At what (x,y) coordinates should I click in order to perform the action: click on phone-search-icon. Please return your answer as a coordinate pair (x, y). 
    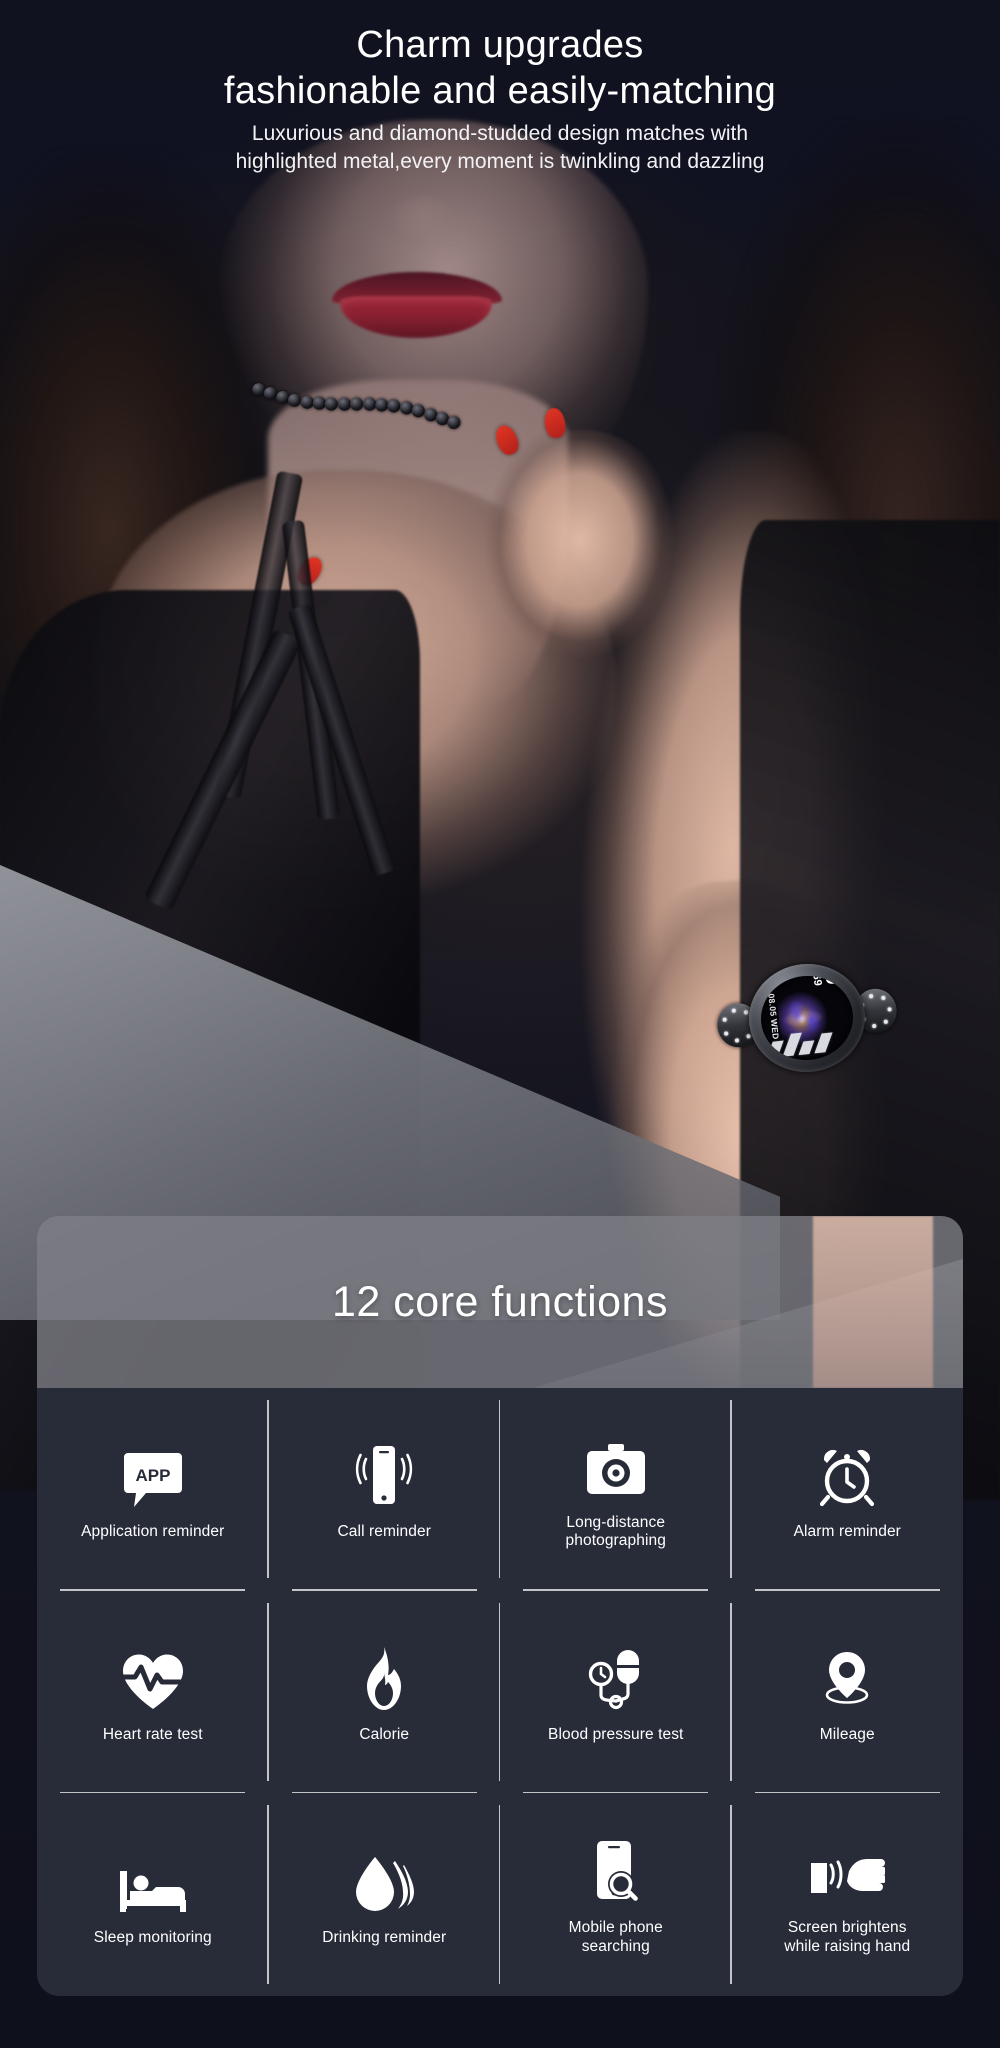
    Looking at the image, I should click on (616, 1866).